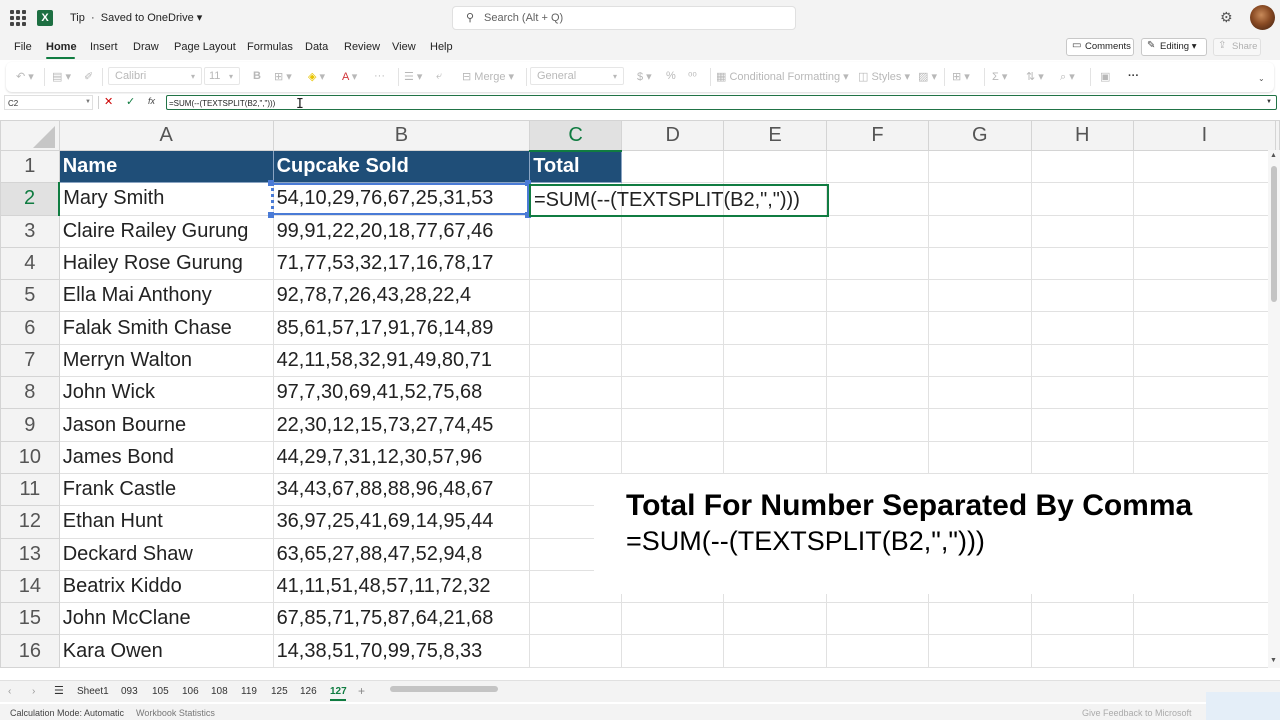 The height and width of the screenshot is (720, 1280). Describe the element at coordinates (1204, 263) in the screenshot. I see `cell-i4` at that location.